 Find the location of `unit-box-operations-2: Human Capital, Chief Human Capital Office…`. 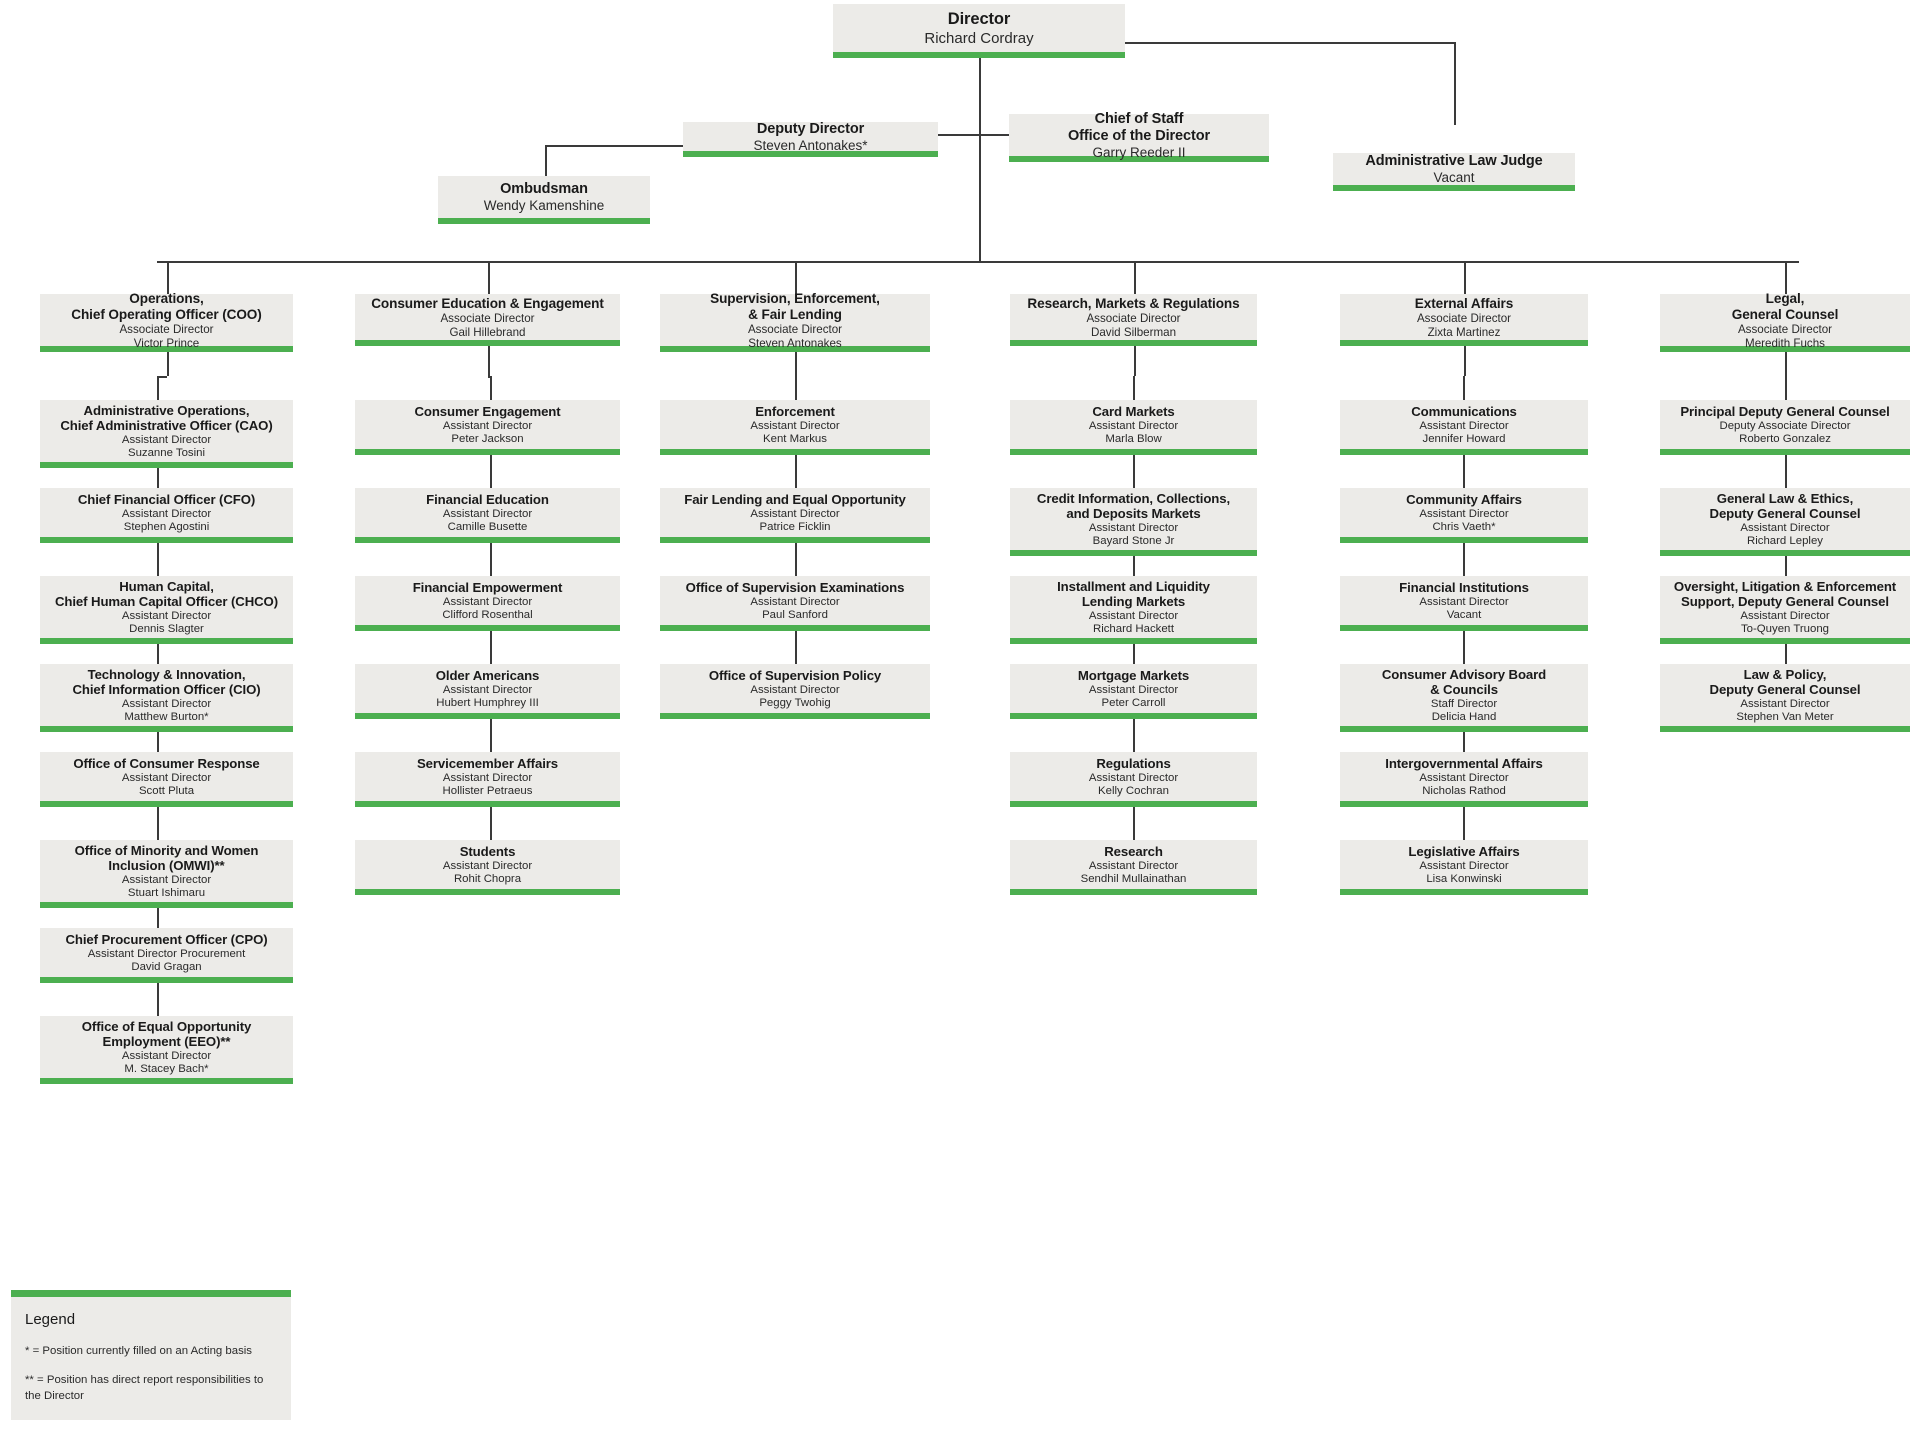

unit-box-operations-2: Human Capital, Chief Human Capital Office… is located at coordinates (166, 610).